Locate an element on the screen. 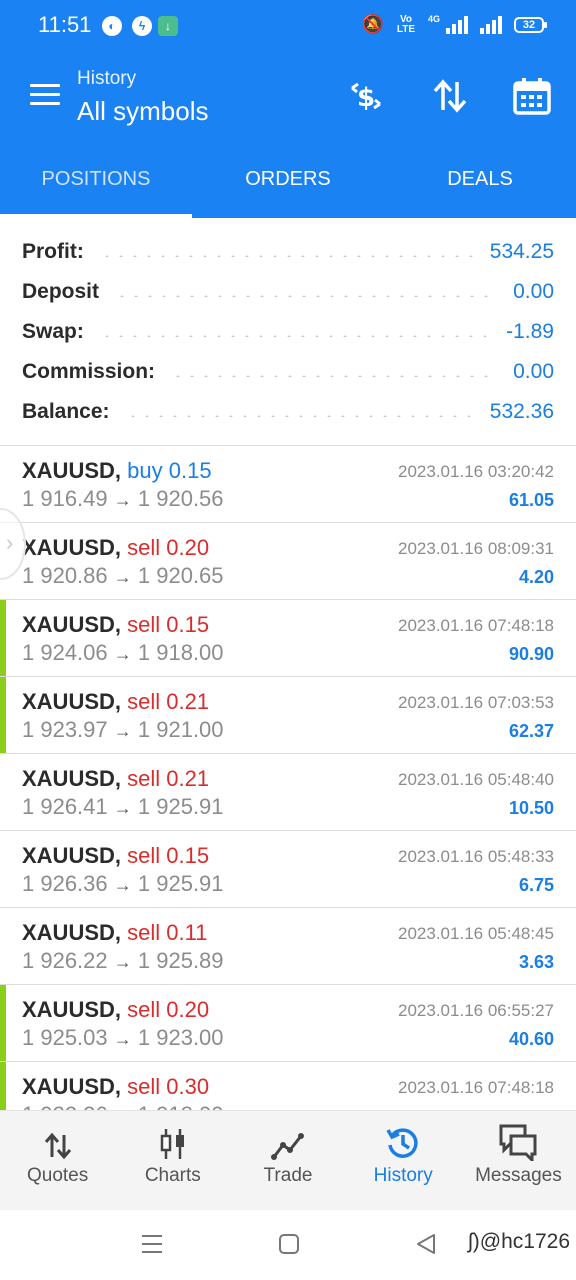  summary-swap-row: Swap: -1.89 is located at coordinates (288, 332).